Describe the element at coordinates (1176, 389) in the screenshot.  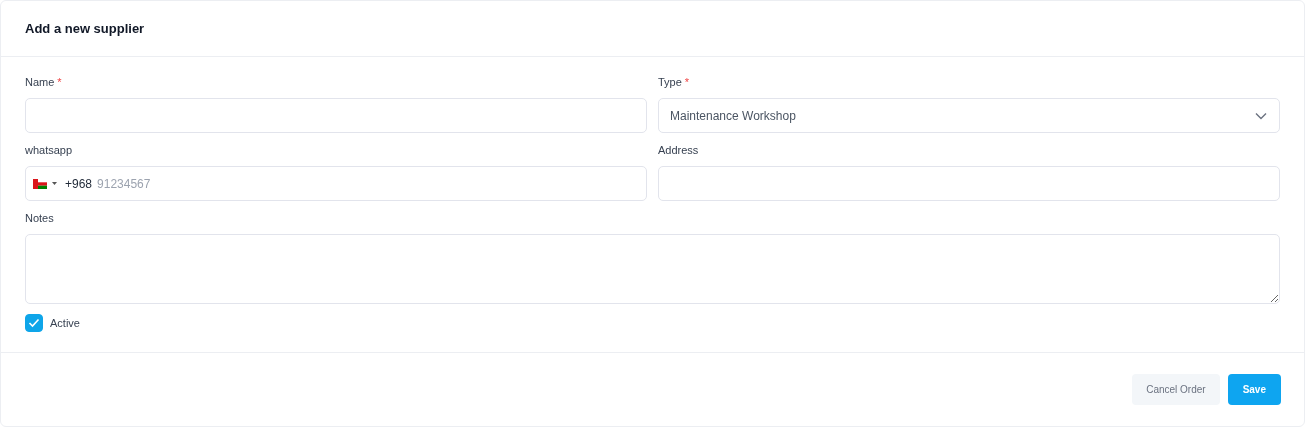
I see `cancel-button: Cancel Order` at that location.